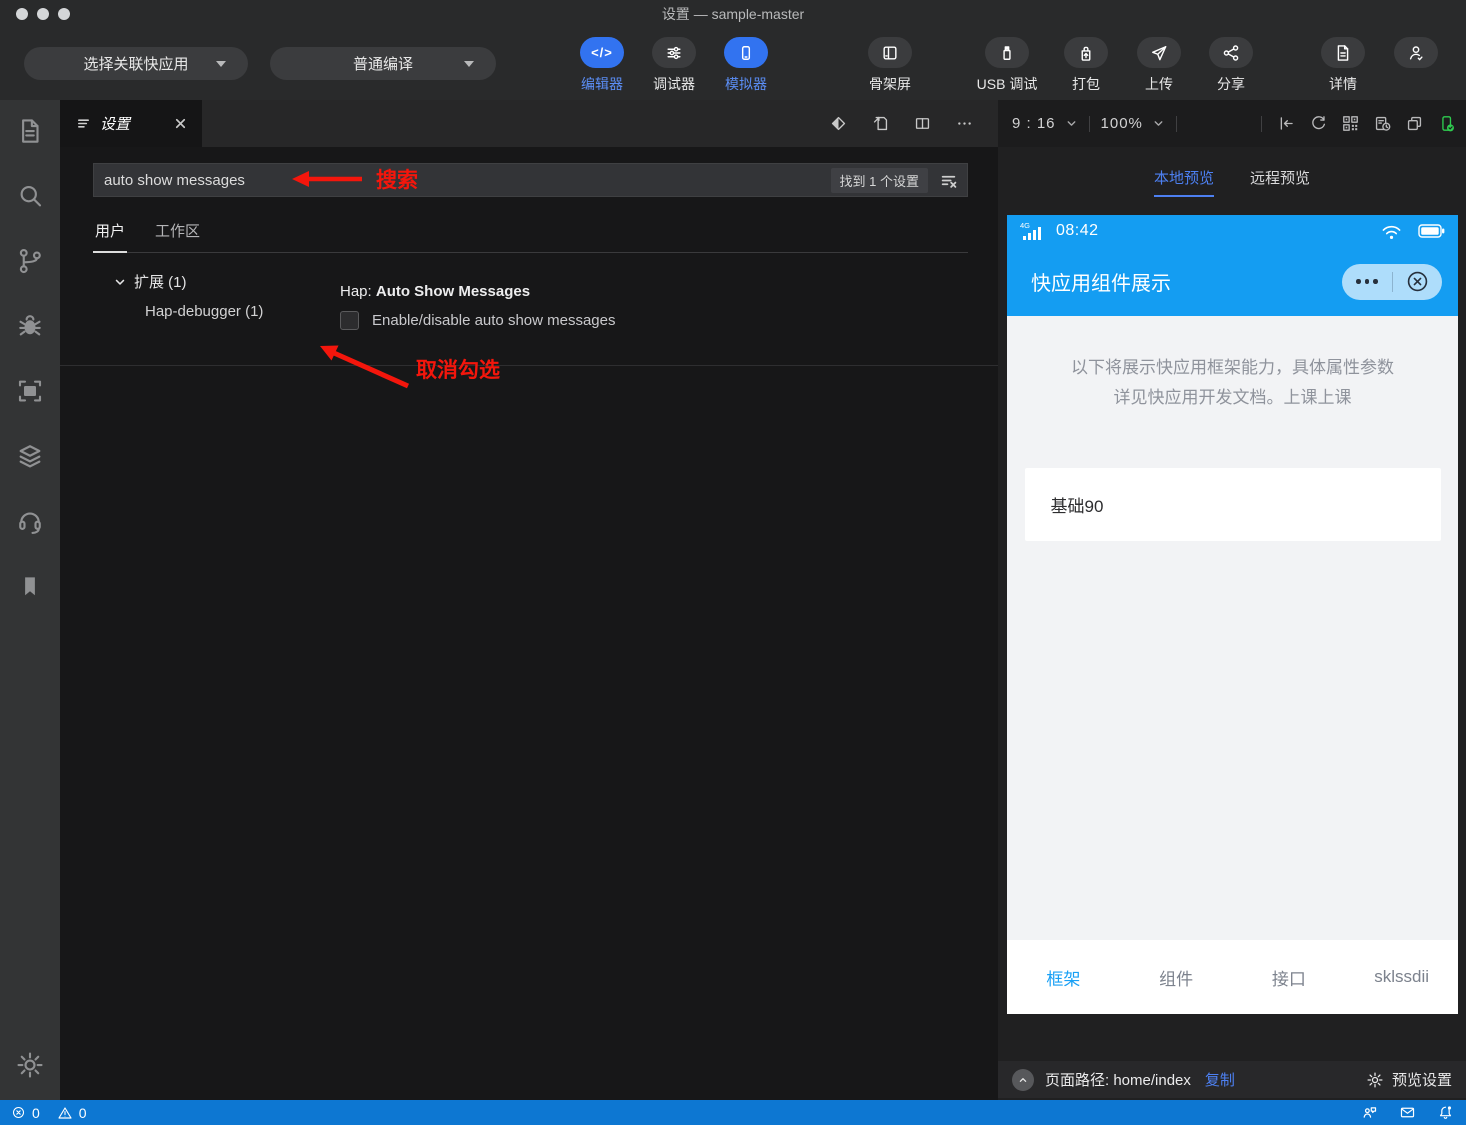 This screenshot has width=1466, height=1125. I want to click on close-circle-icon, so click(1417, 281).